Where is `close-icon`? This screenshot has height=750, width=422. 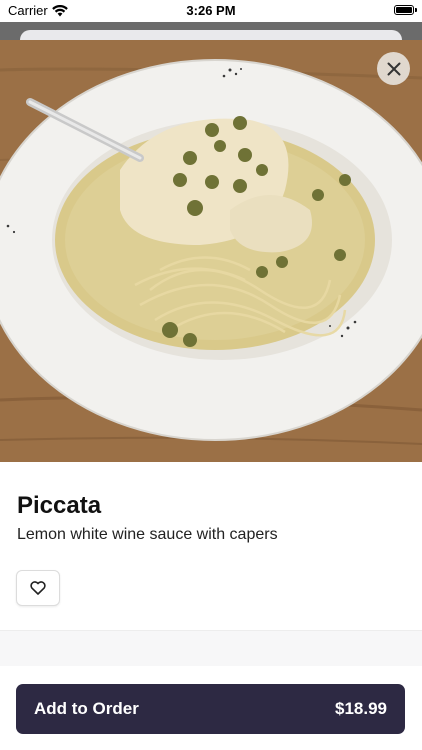 close-icon is located at coordinates (393, 68).